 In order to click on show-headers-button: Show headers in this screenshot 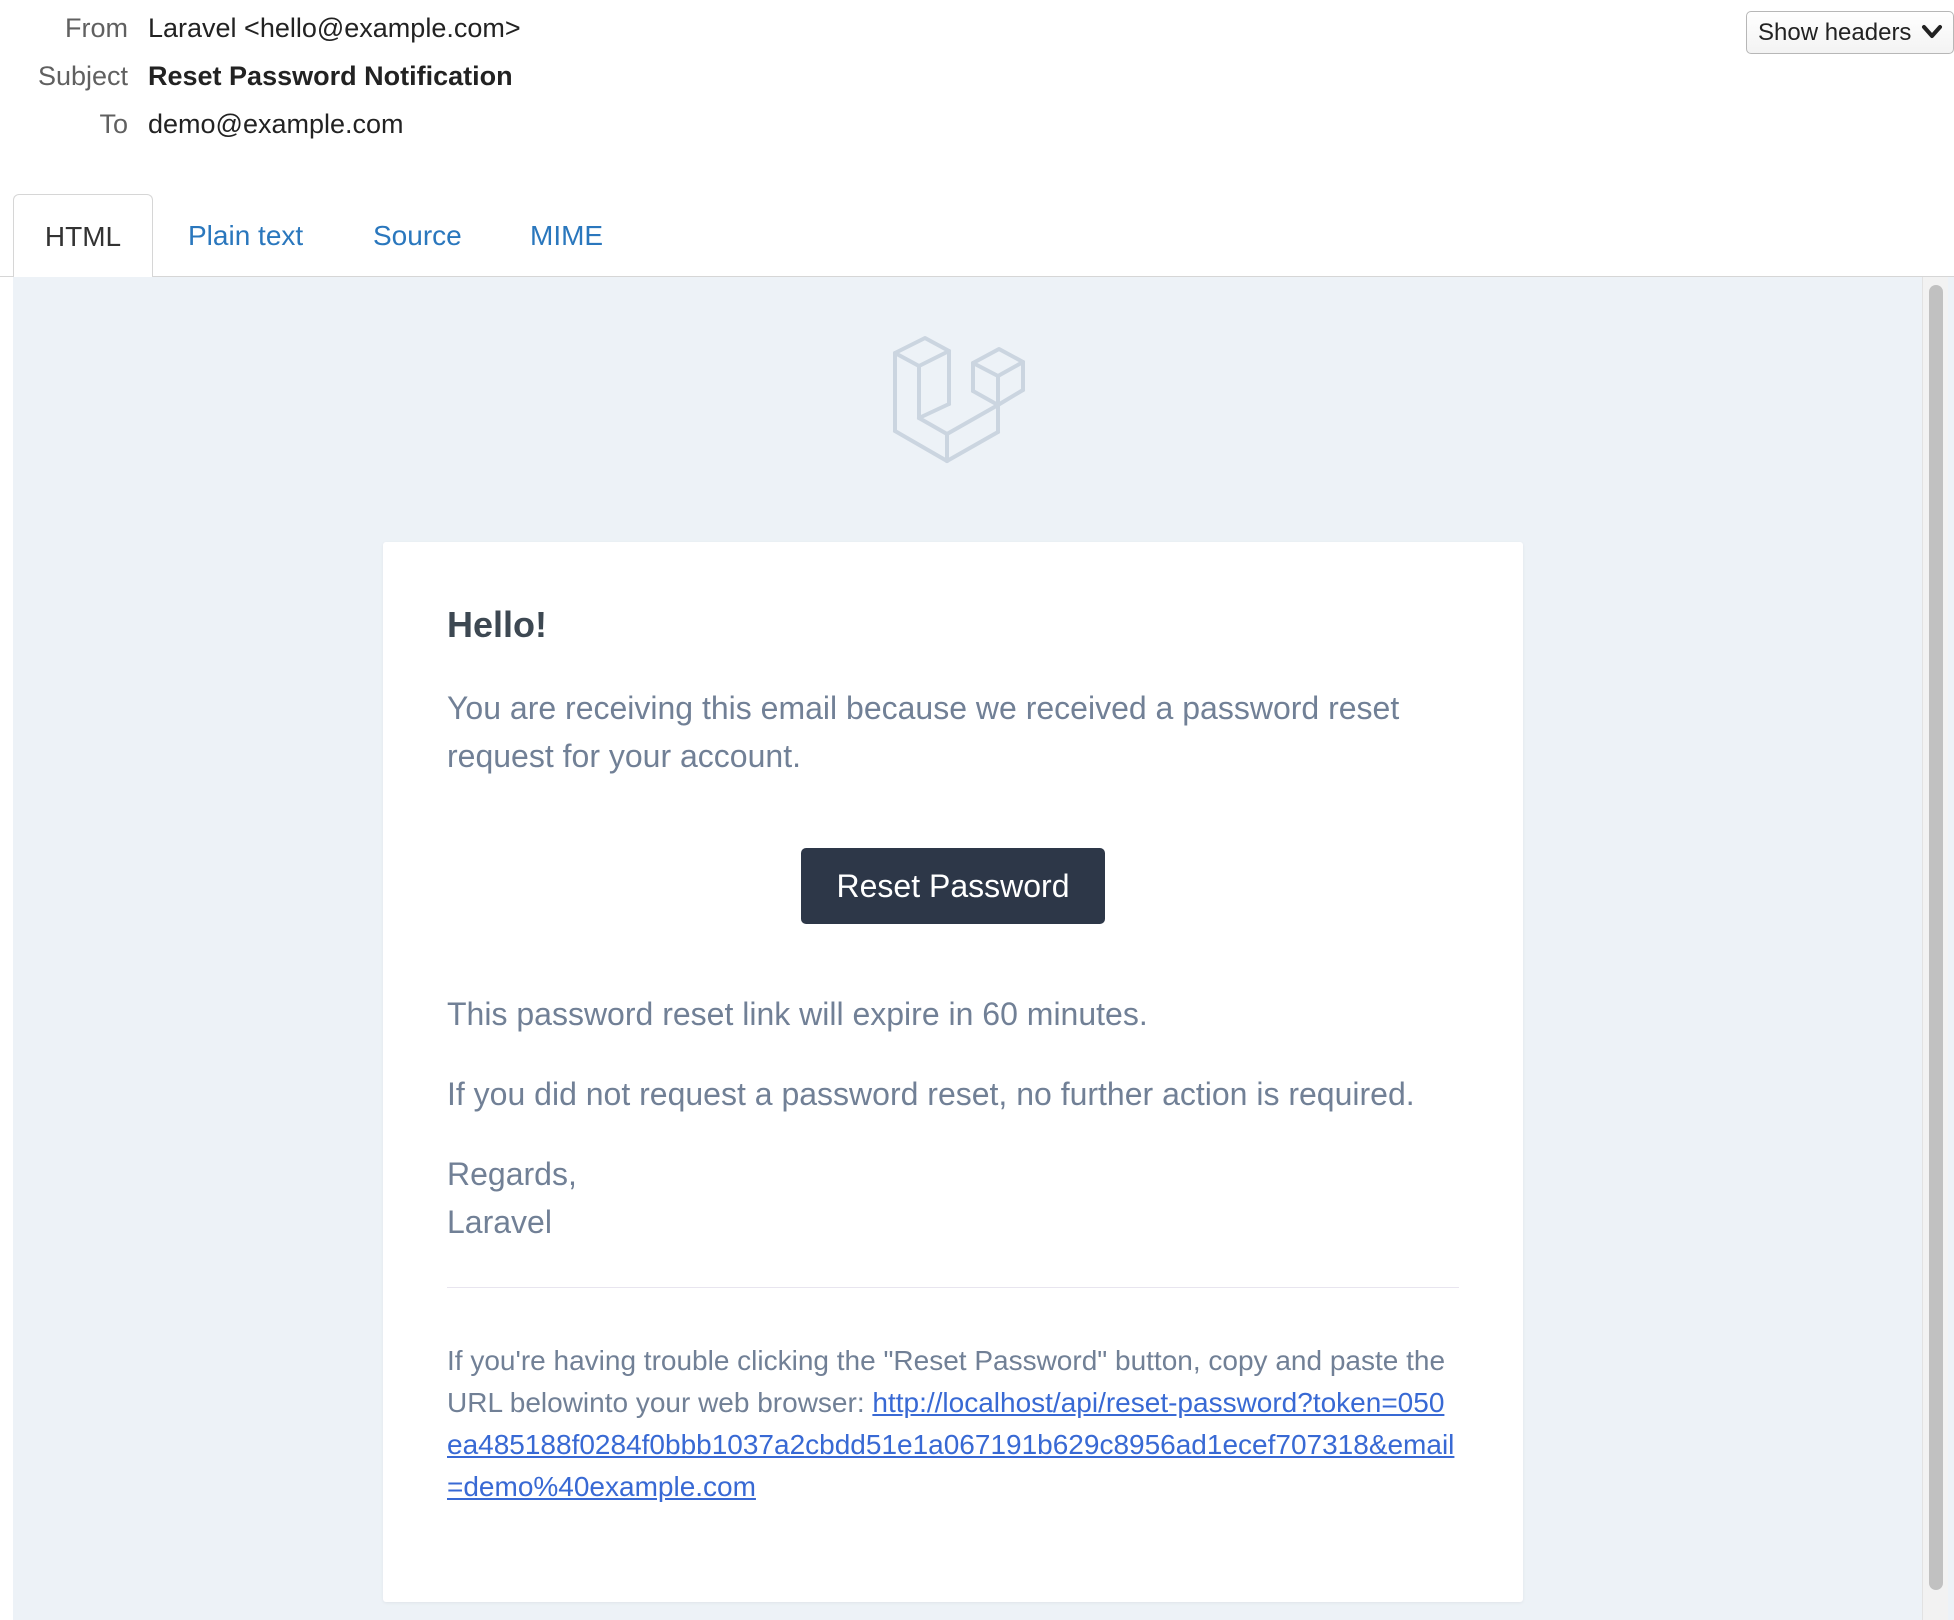, I will do `click(1850, 32)`.